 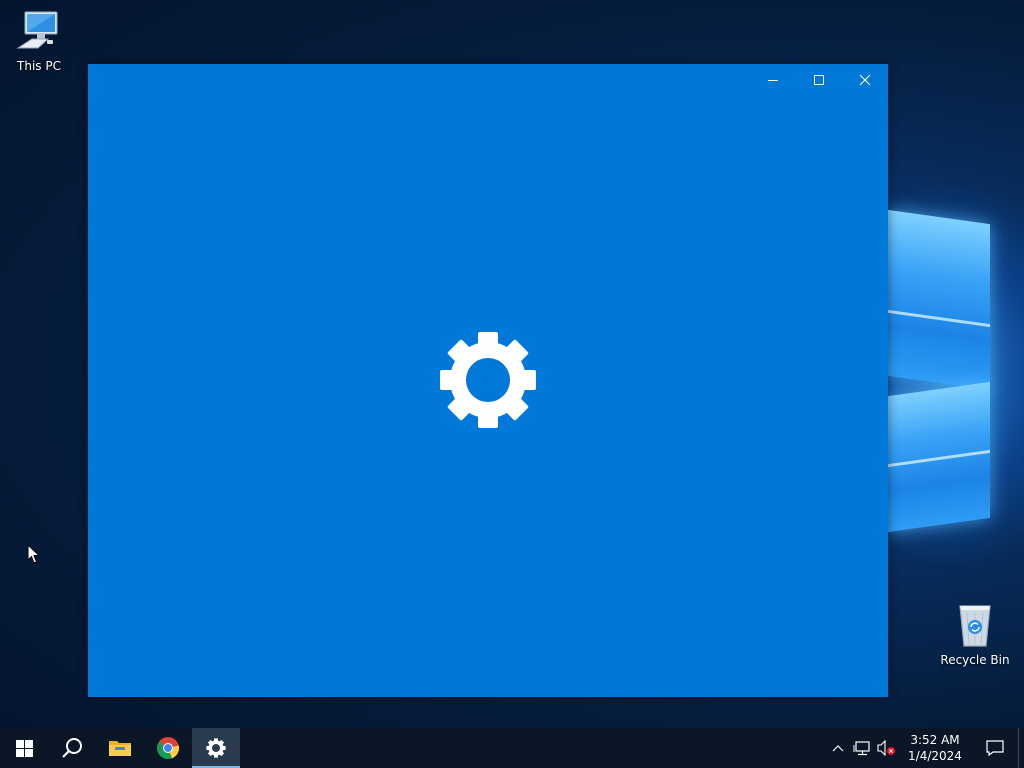 I want to click on taskbar-chrome, so click(x=168, y=748).